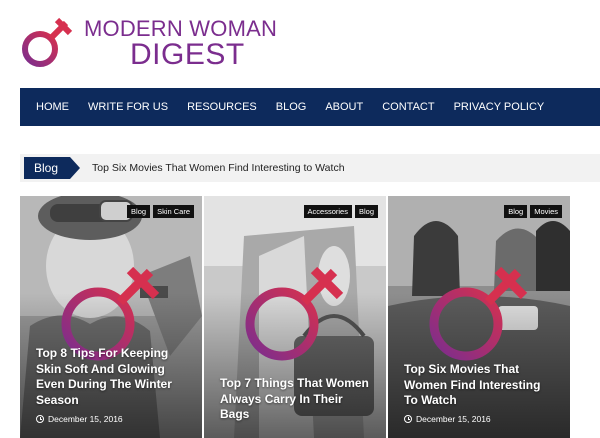 Image resolution: width=600 pixels, height=438 pixels. What do you see at coordinates (128, 107) in the screenshot?
I see `nav-item-write-for-us: WRITE FOR US` at bounding box center [128, 107].